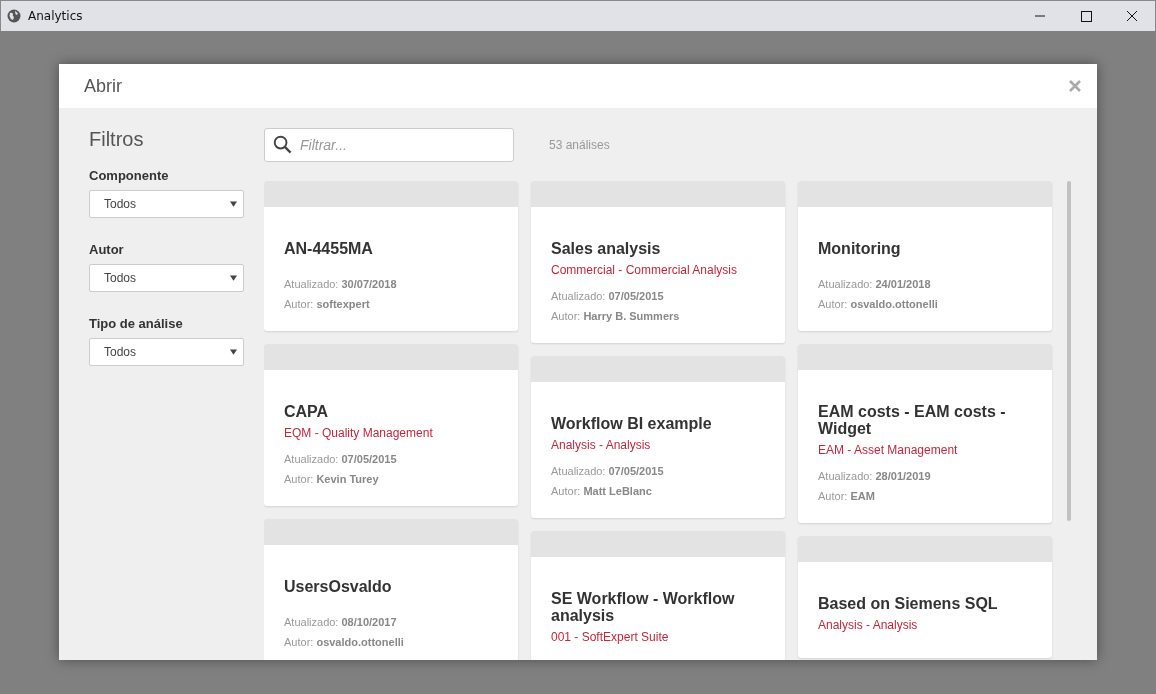 The width and height of the screenshot is (1156, 694). Describe the element at coordinates (615, 316) in the screenshot. I see `card-author: Autor: Harry B. Summers` at that location.